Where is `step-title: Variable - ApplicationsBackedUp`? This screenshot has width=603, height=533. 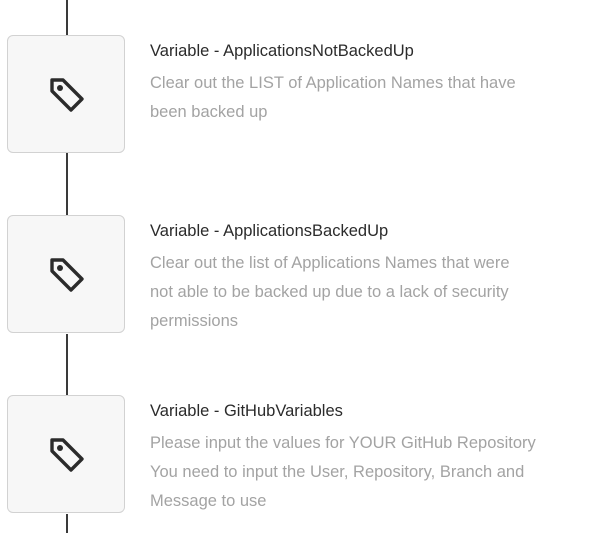 step-title: Variable - ApplicationsBackedUp is located at coordinates (376, 231).